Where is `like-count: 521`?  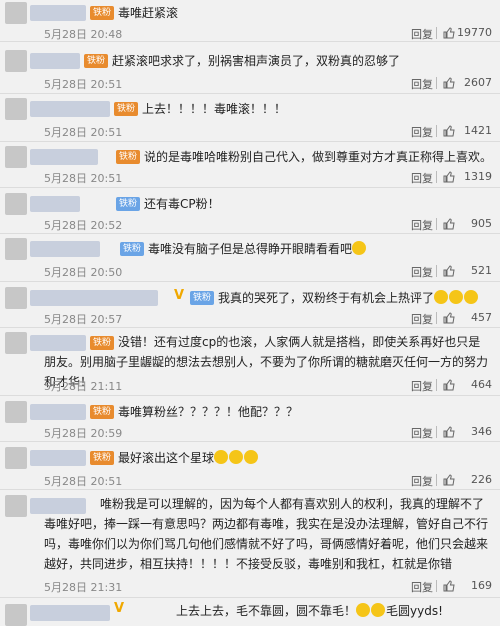 like-count: 521 is located at coordinates (481, 270).